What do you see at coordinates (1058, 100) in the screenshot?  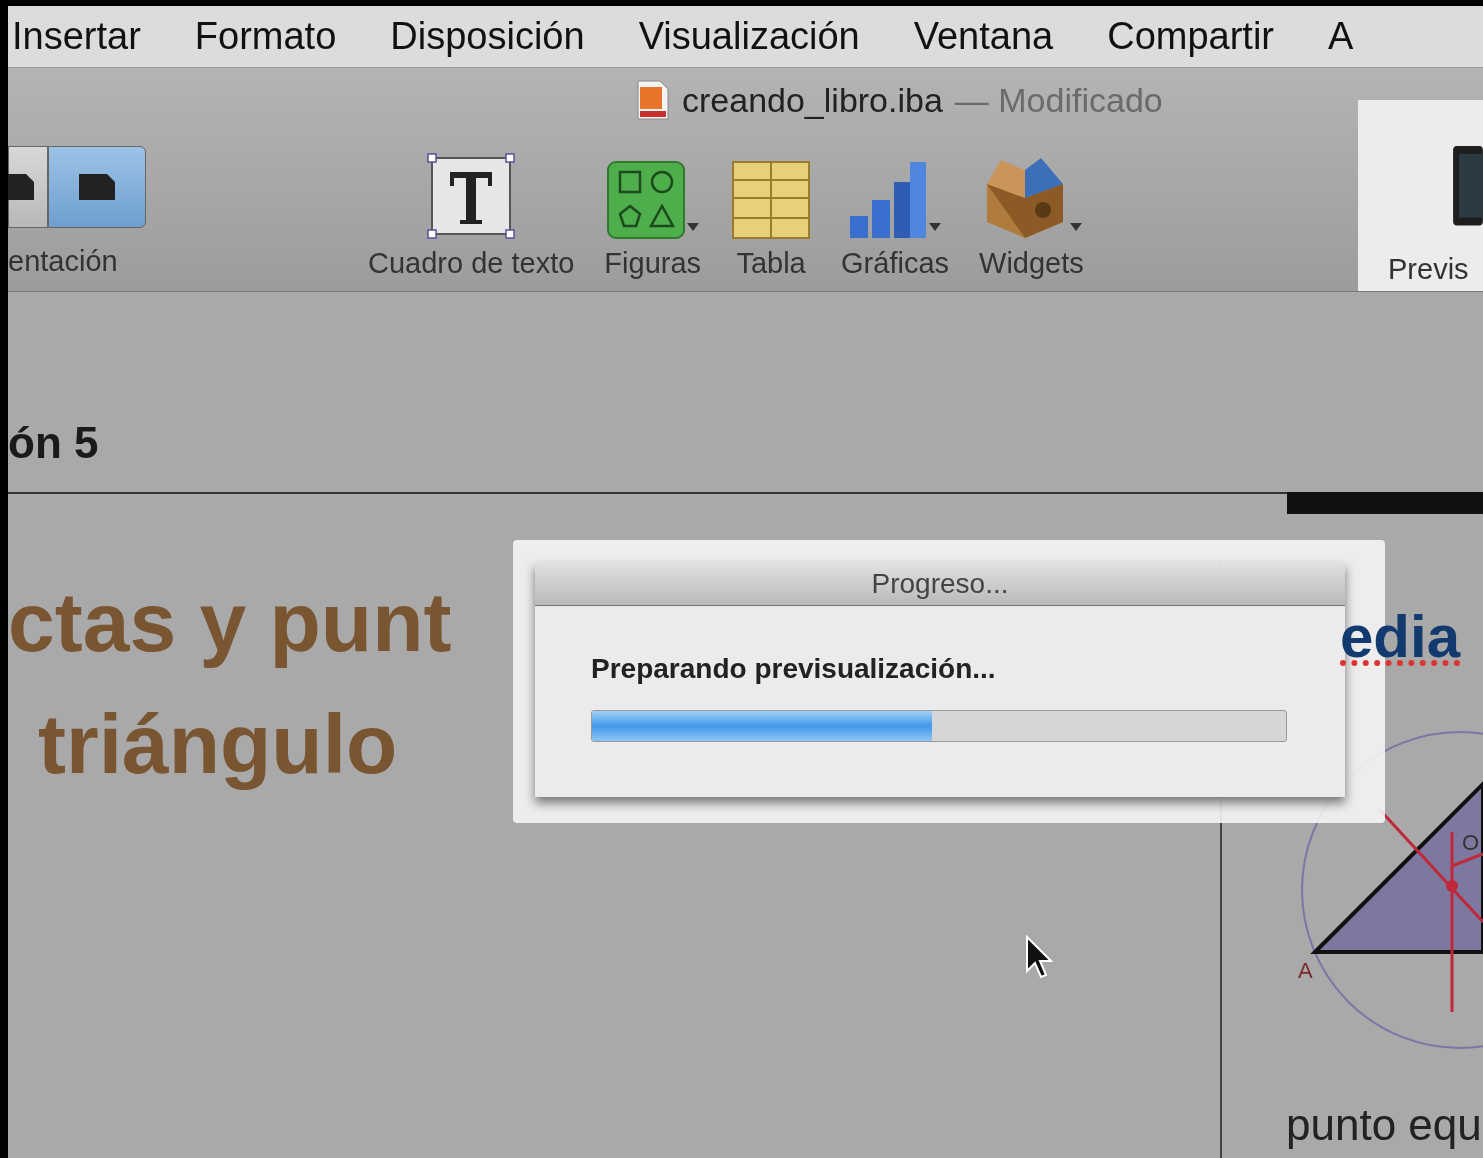 I see `document-status: — Modificado` at bounding box center [1058, 100].